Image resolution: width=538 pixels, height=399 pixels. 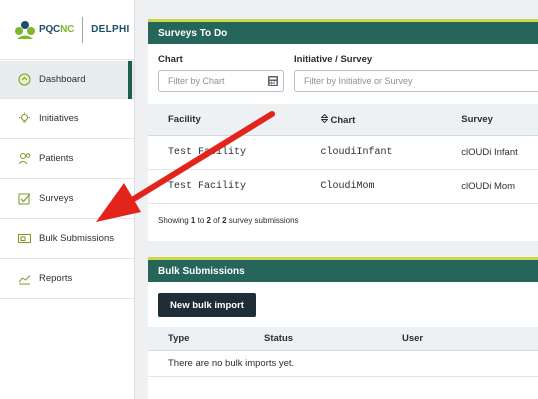 I want to click on bulk-icon, so click(x=24, y=239).